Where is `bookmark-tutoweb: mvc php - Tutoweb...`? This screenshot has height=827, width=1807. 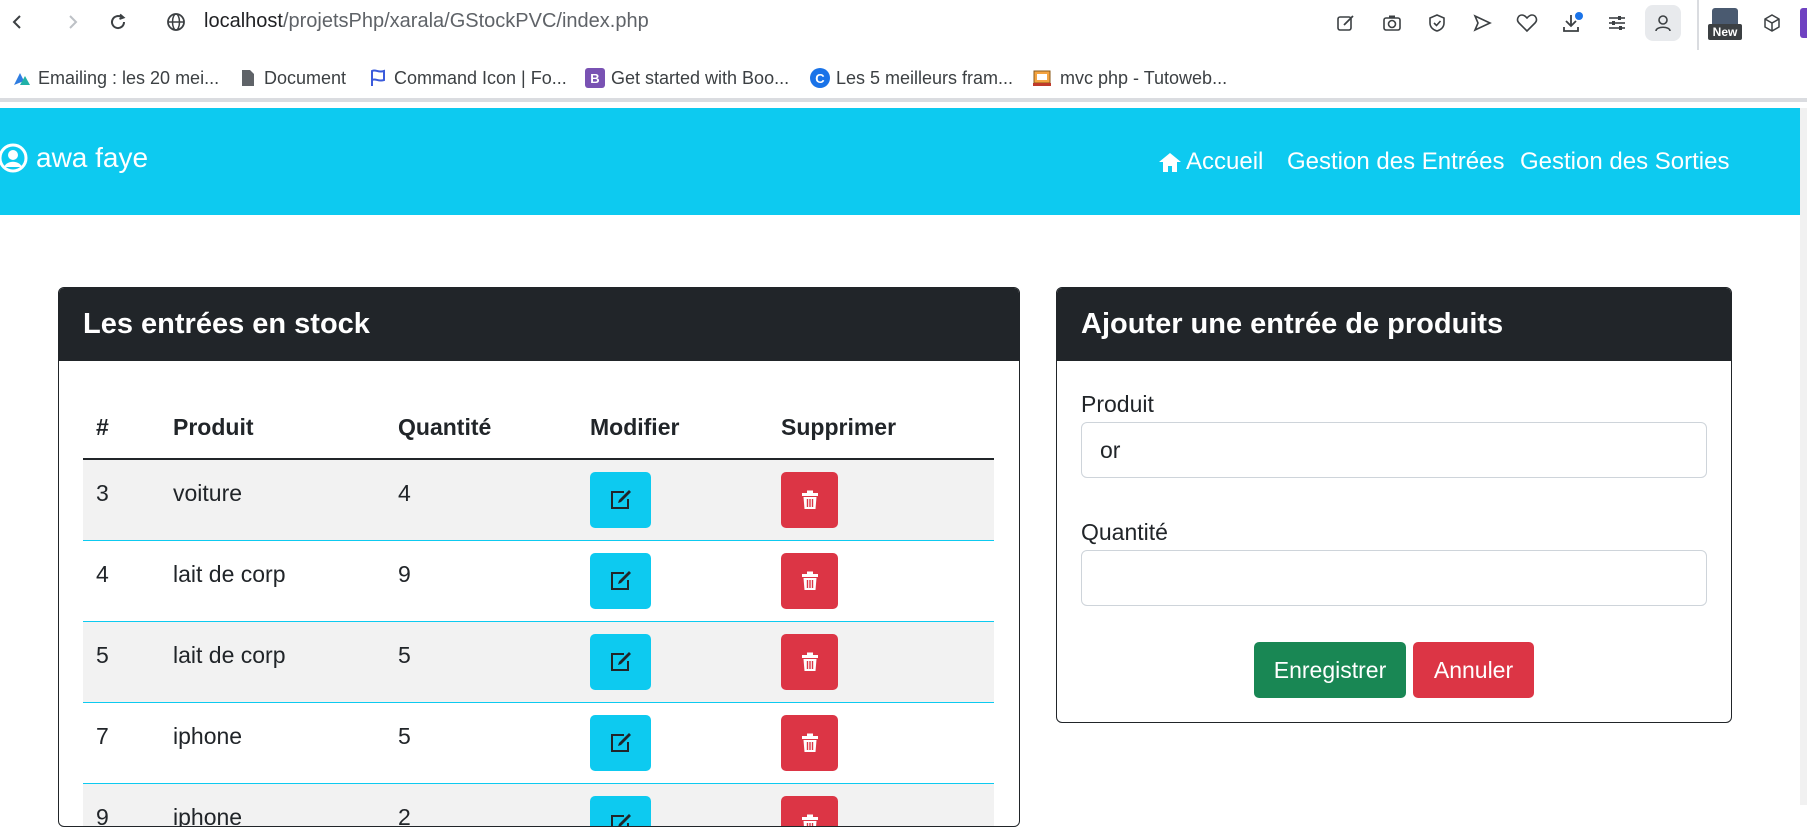
bookmark-tutoweb: mvc php - Tutoweb... is located at coordinates (1128, 78).